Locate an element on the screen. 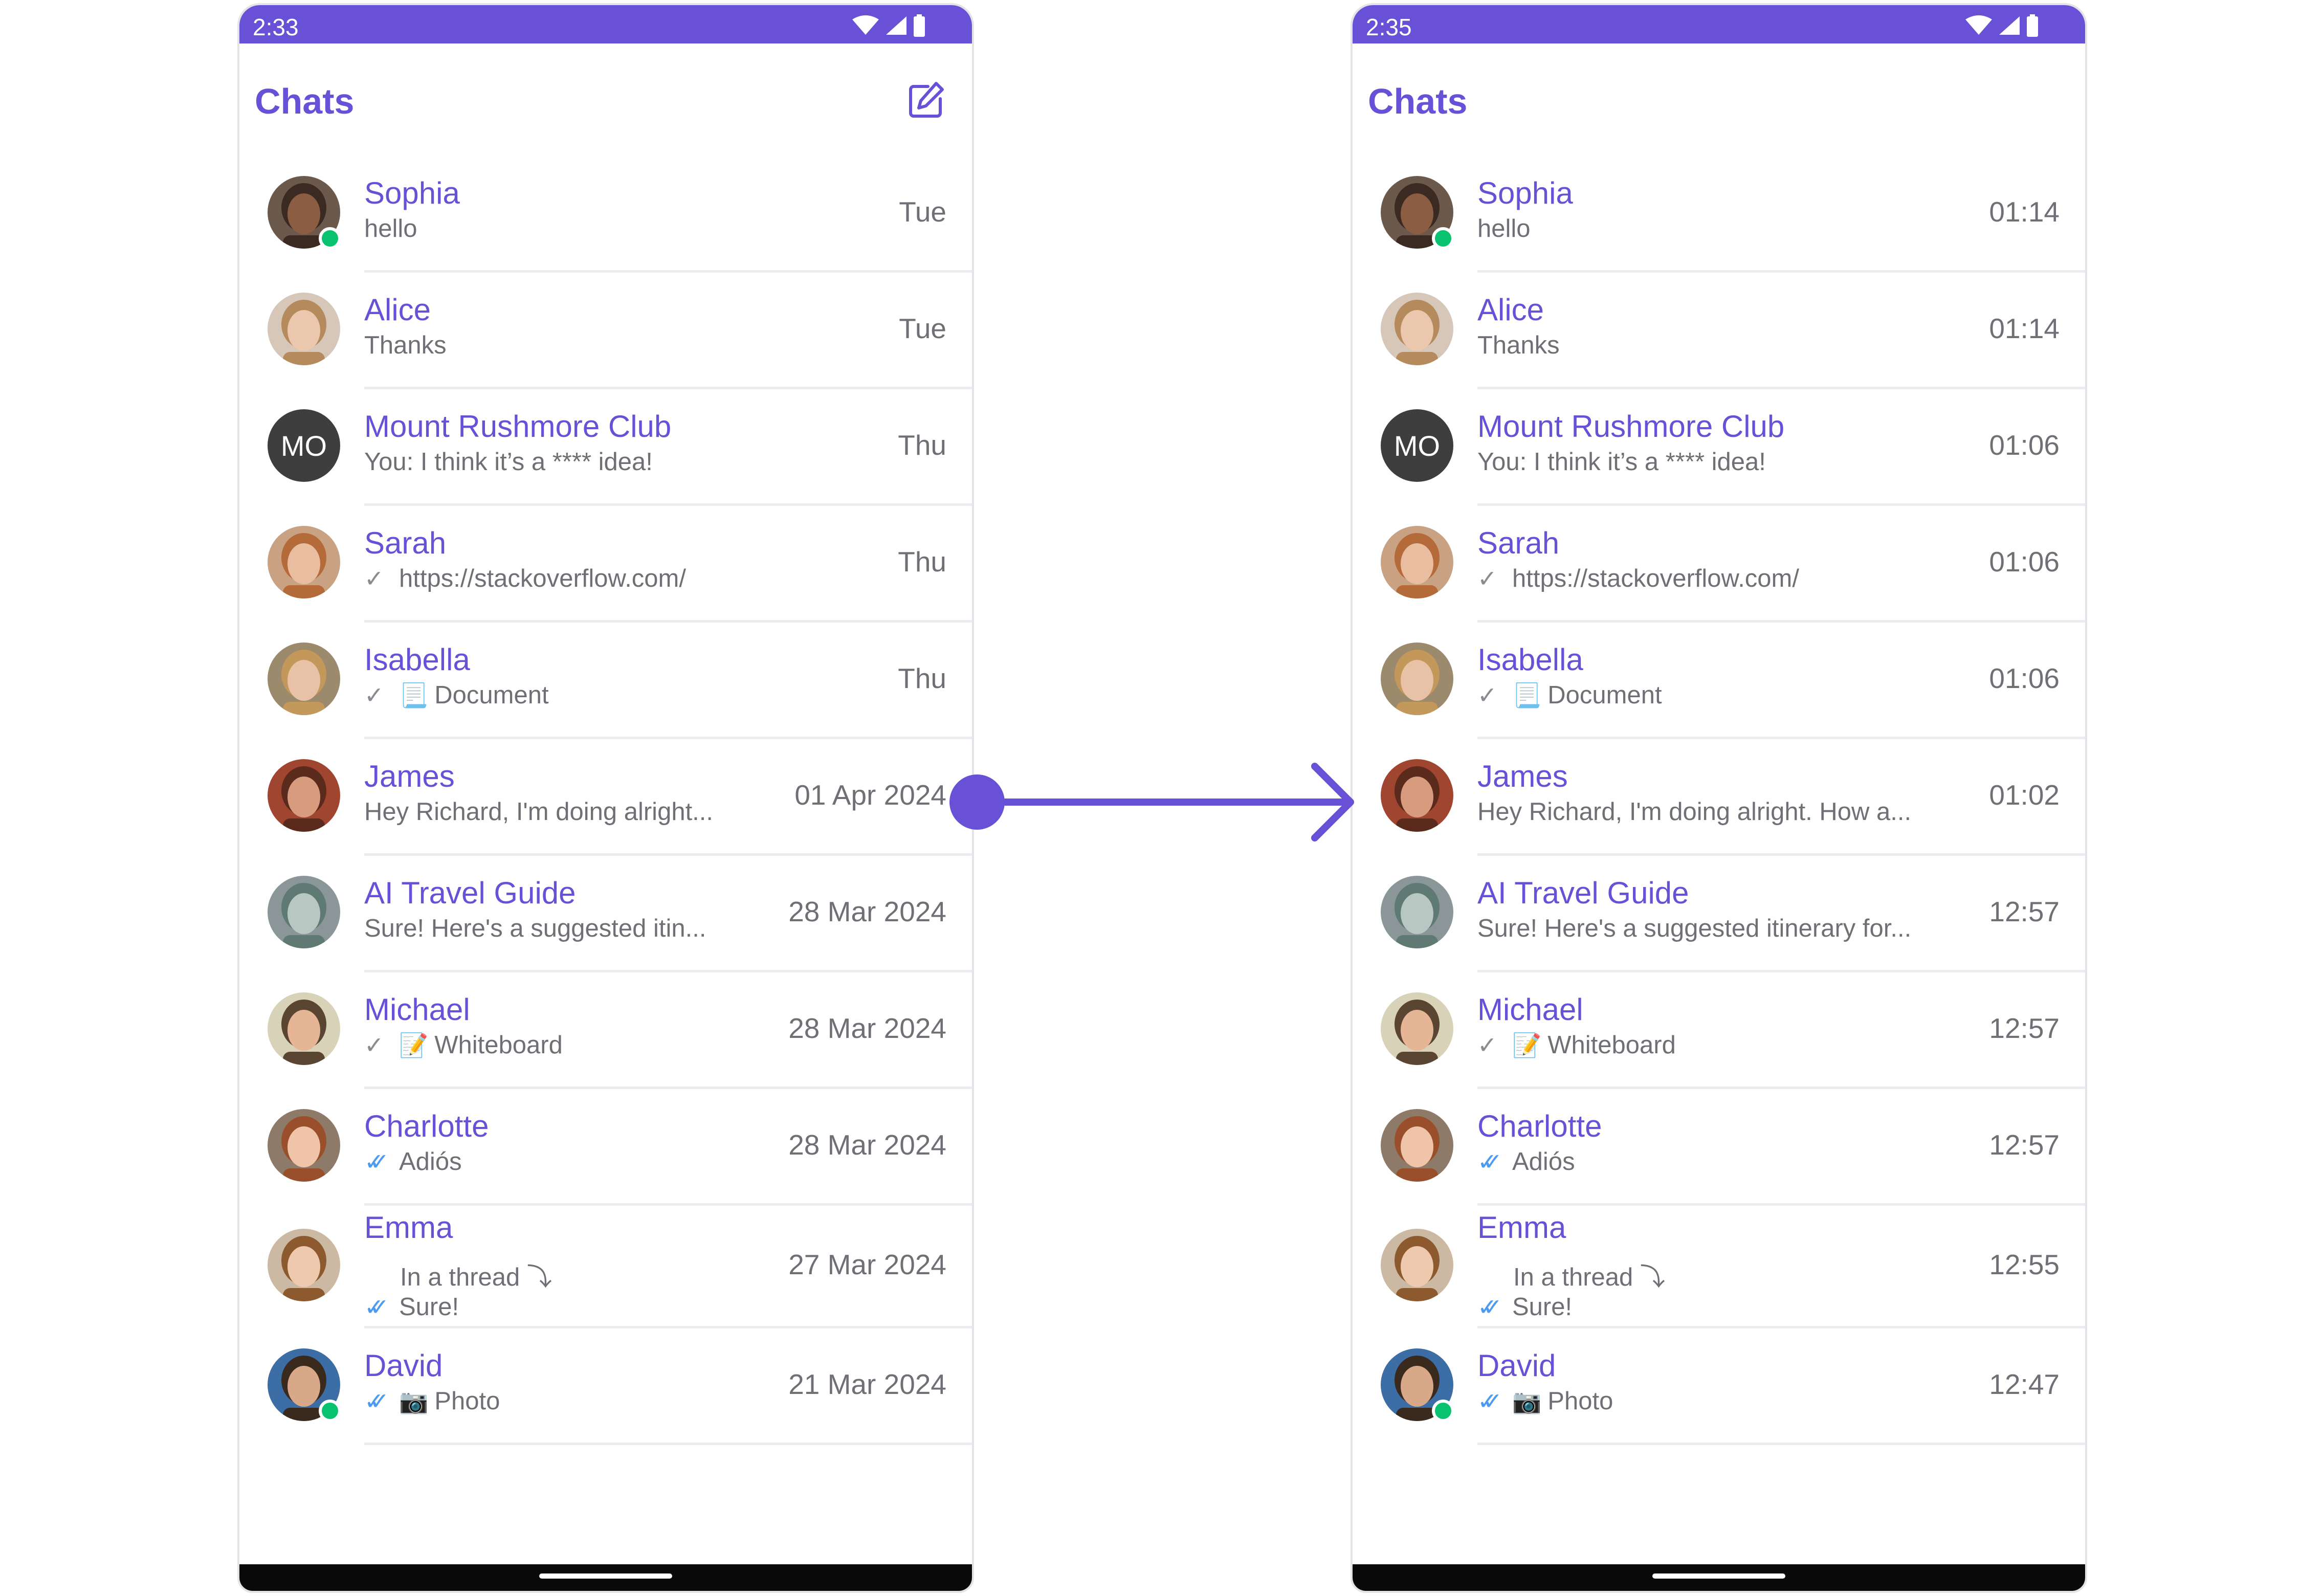 The image size is (2301, 1596). timestamp: Thu is located at coordinates (922, 562).